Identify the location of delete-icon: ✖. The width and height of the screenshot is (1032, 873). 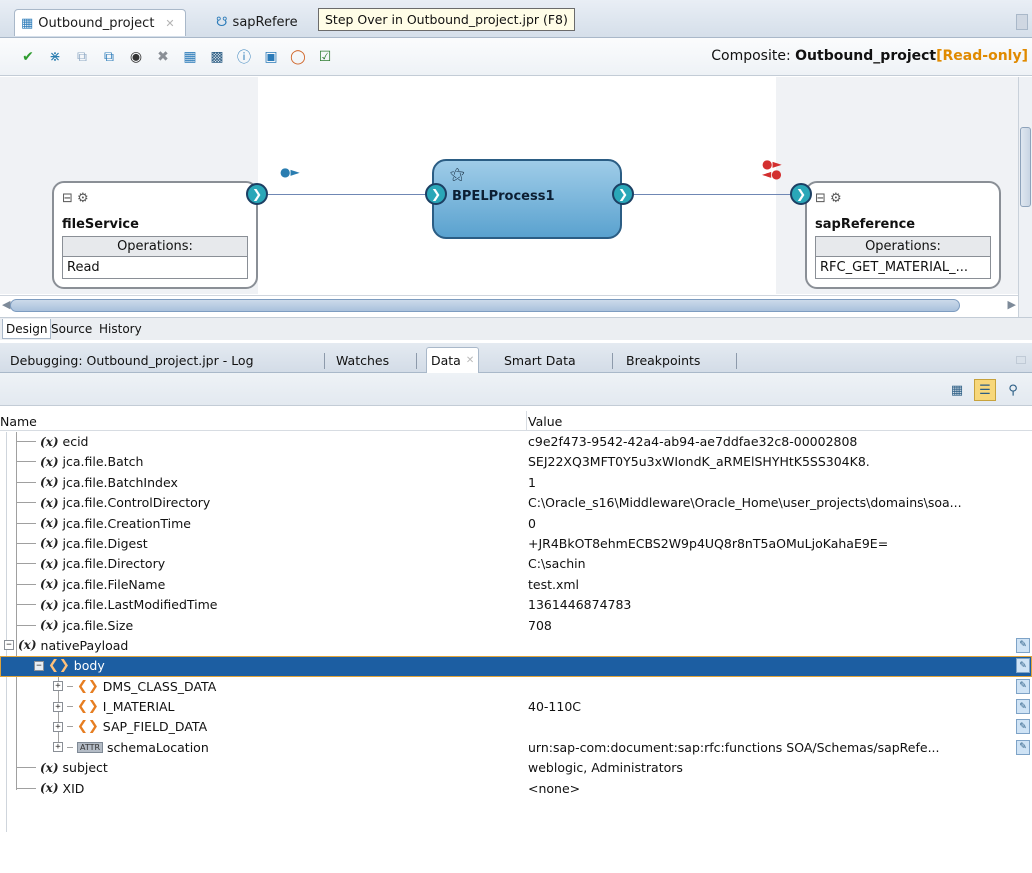
(163, 57).